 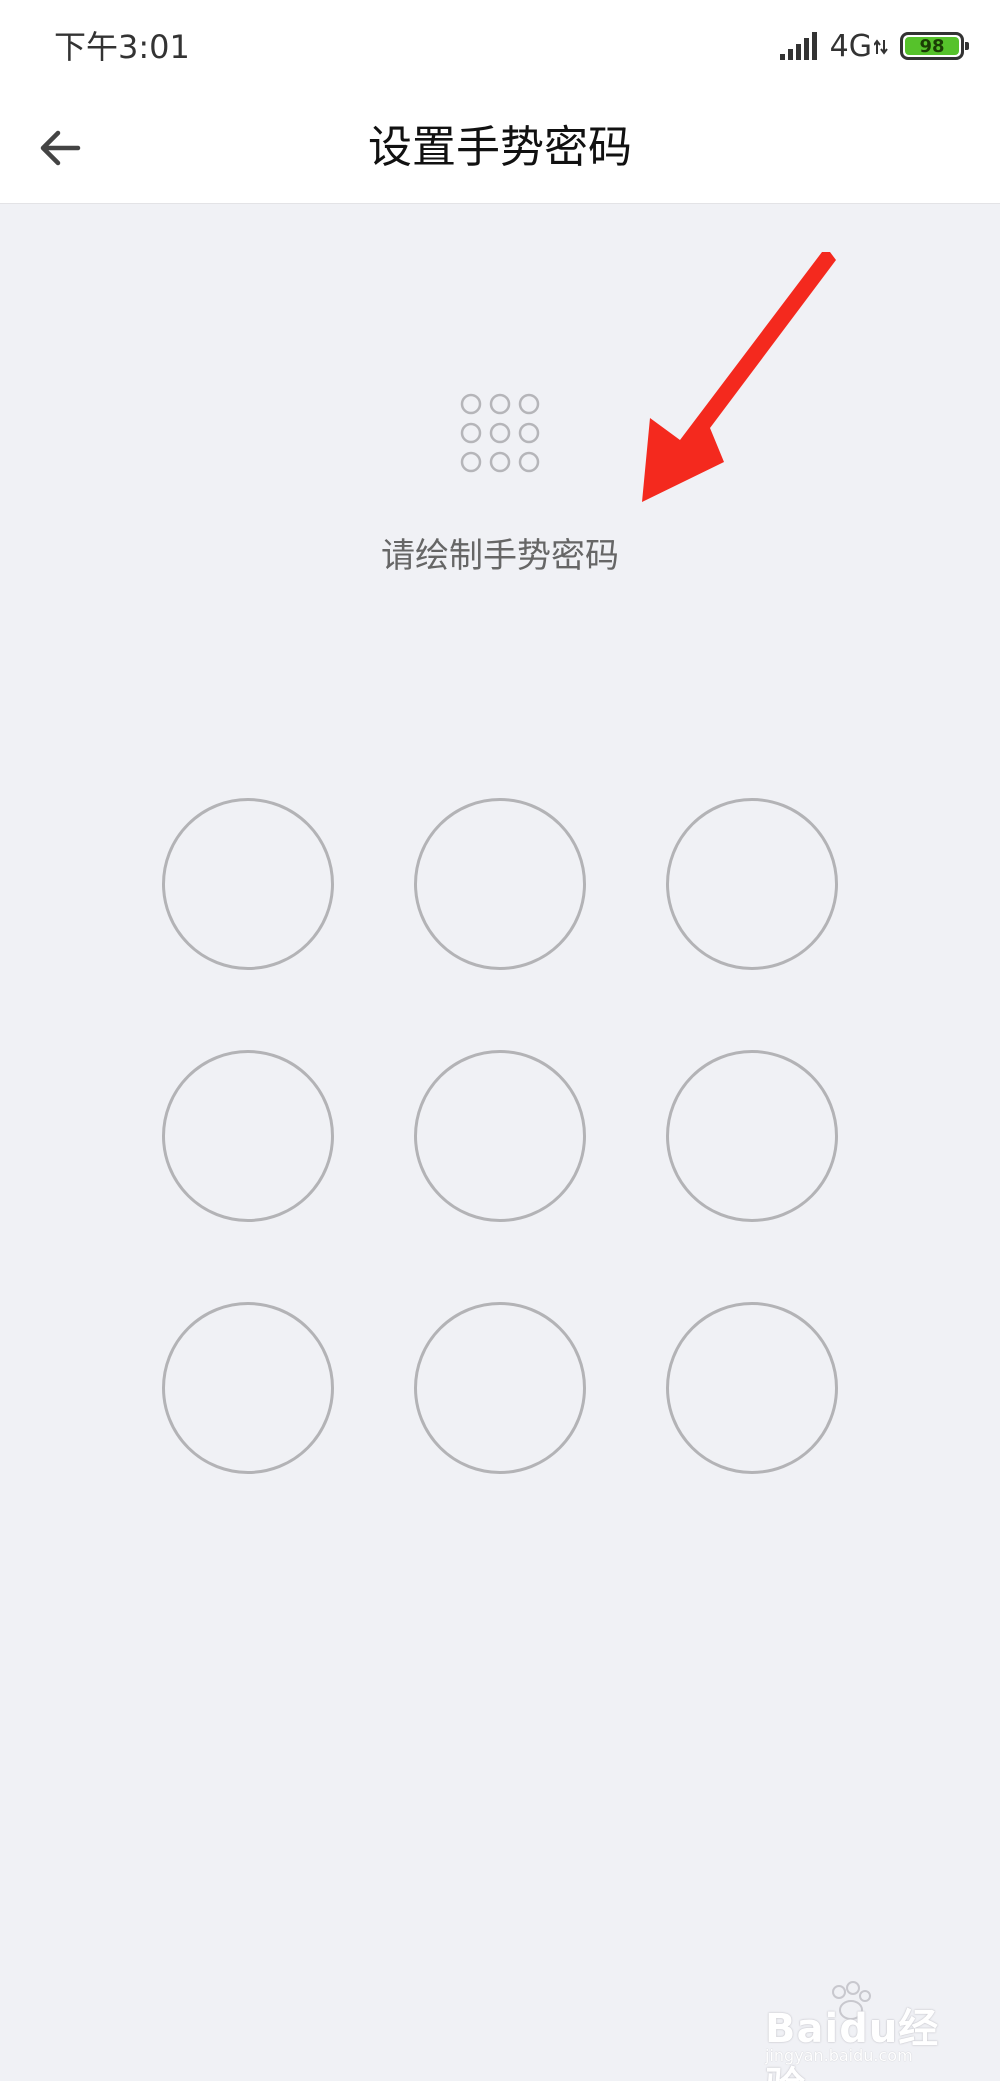 I want to click on network-type: 4G, so click(x=850, y=46).